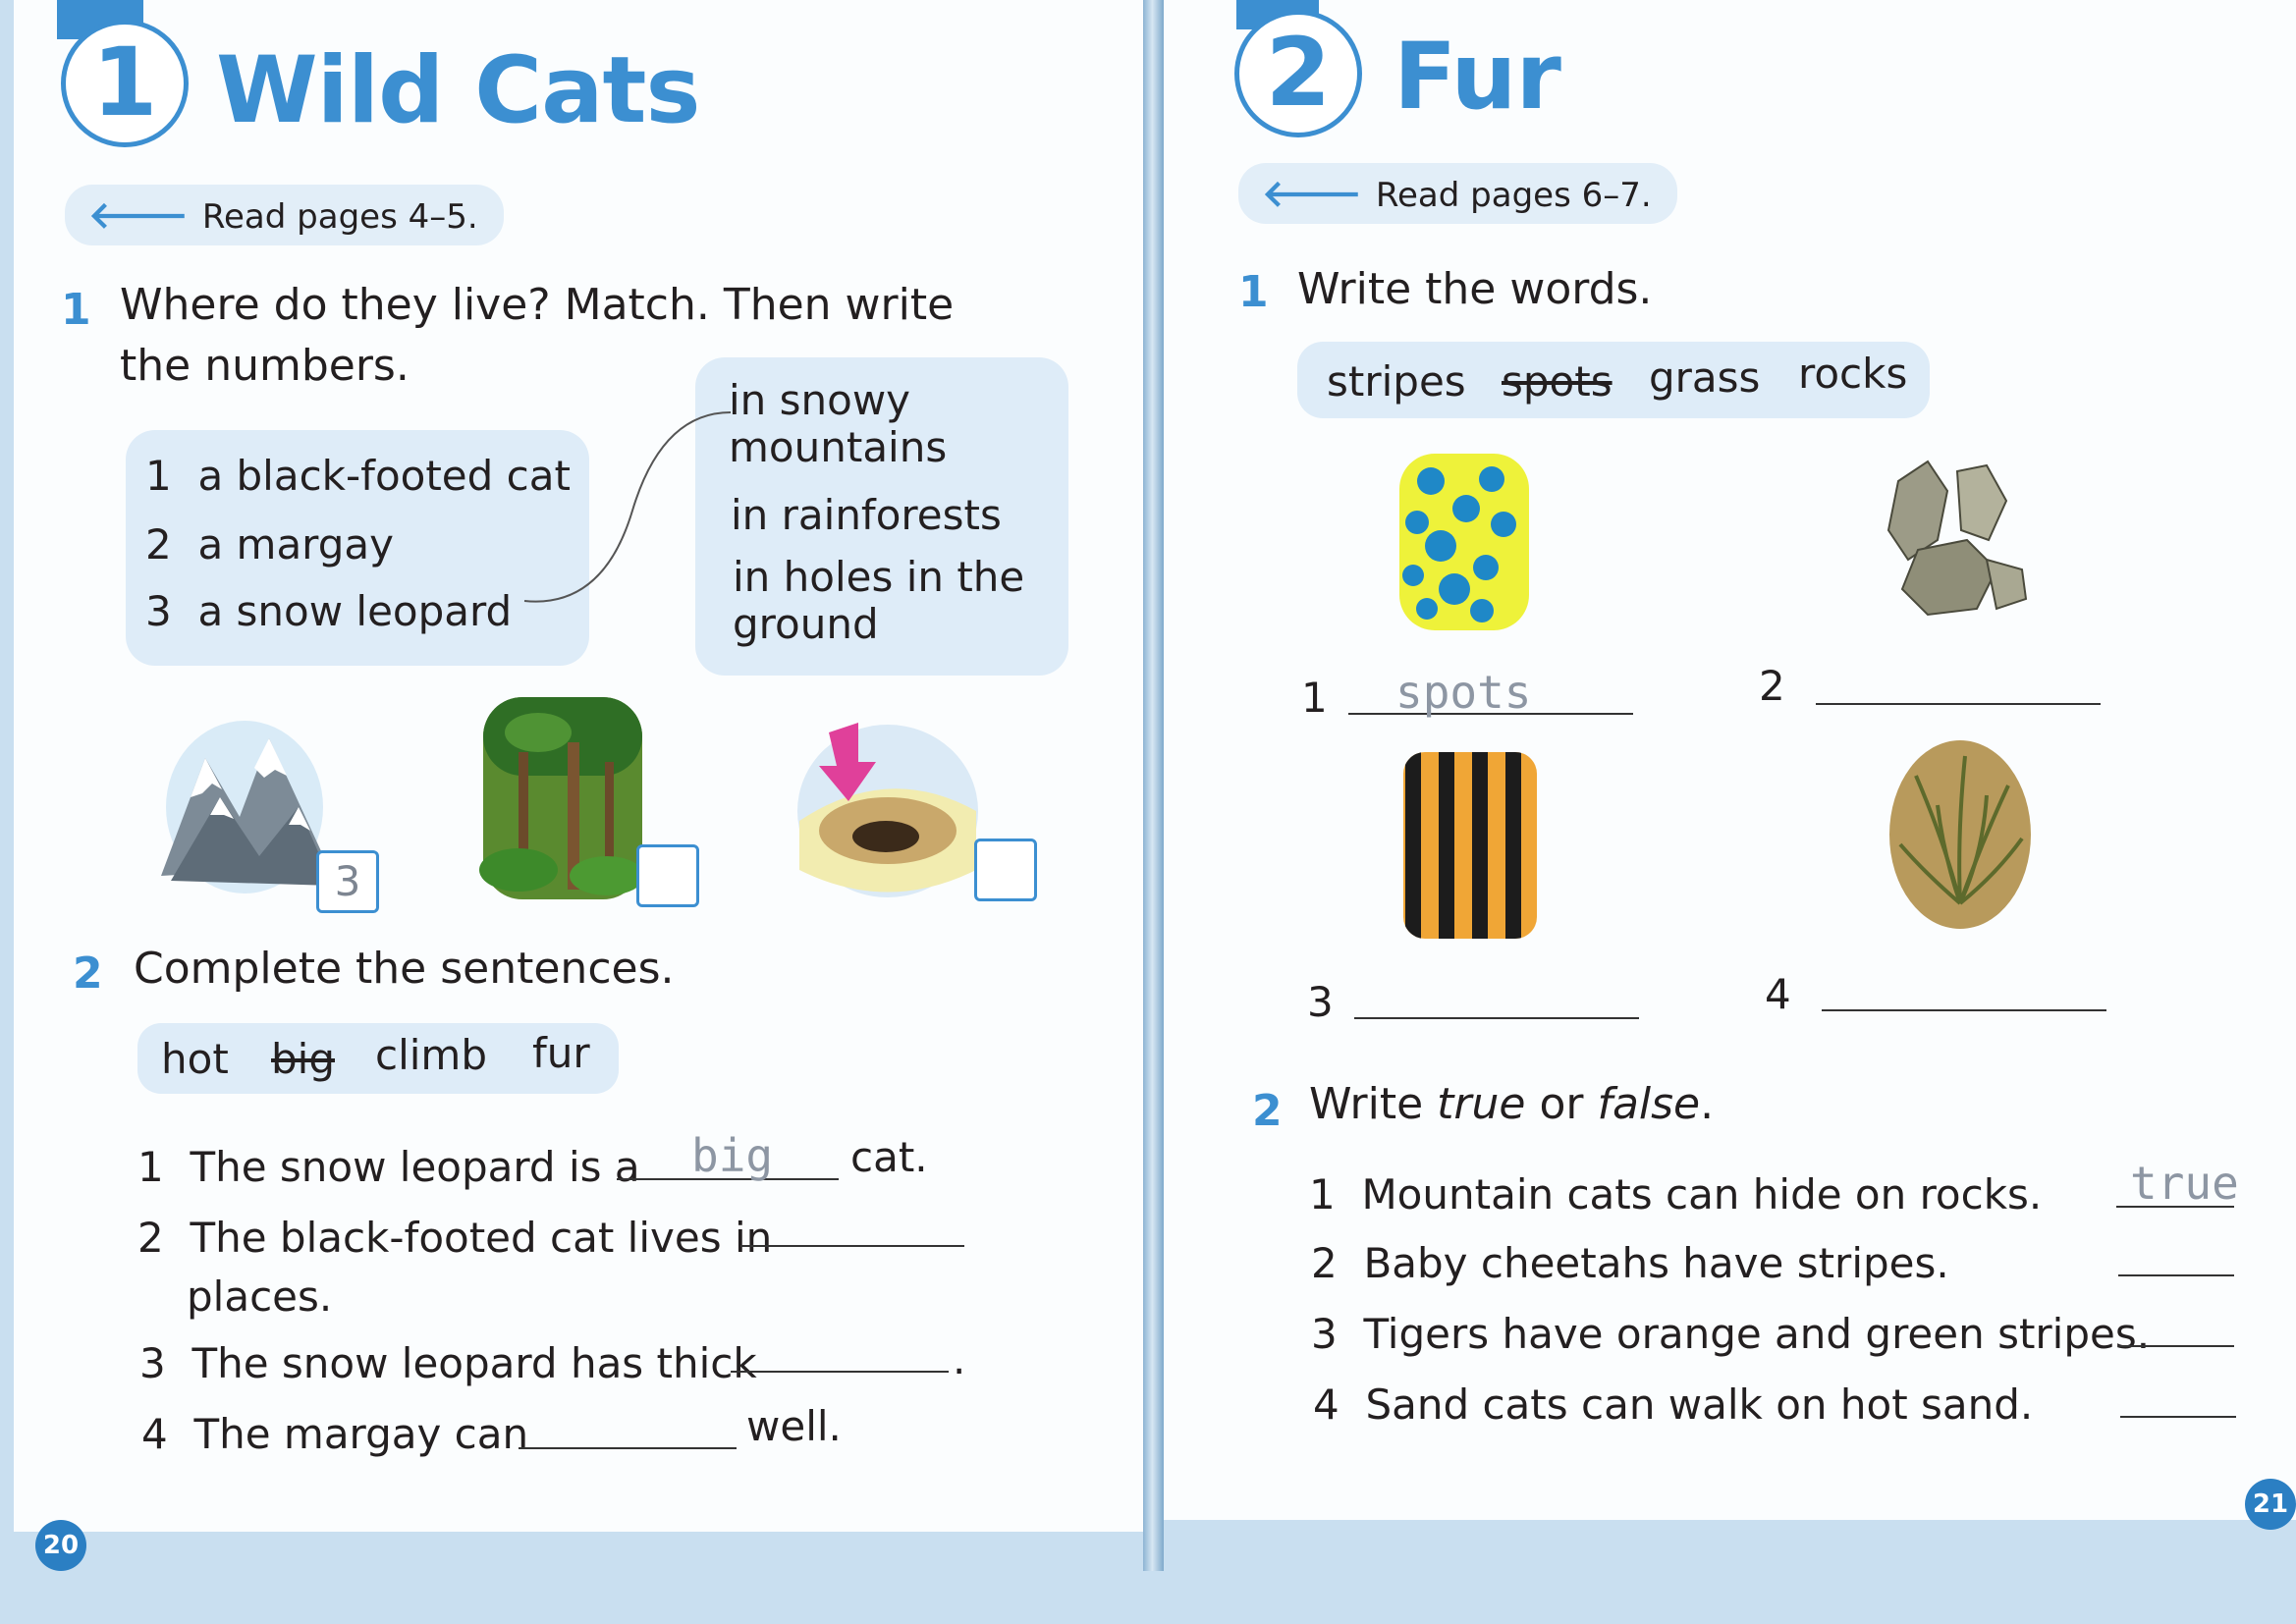 The width and height of the screenshot is (2296, 1624). I want to click on page-number-left: 20, so click(60, 1545).